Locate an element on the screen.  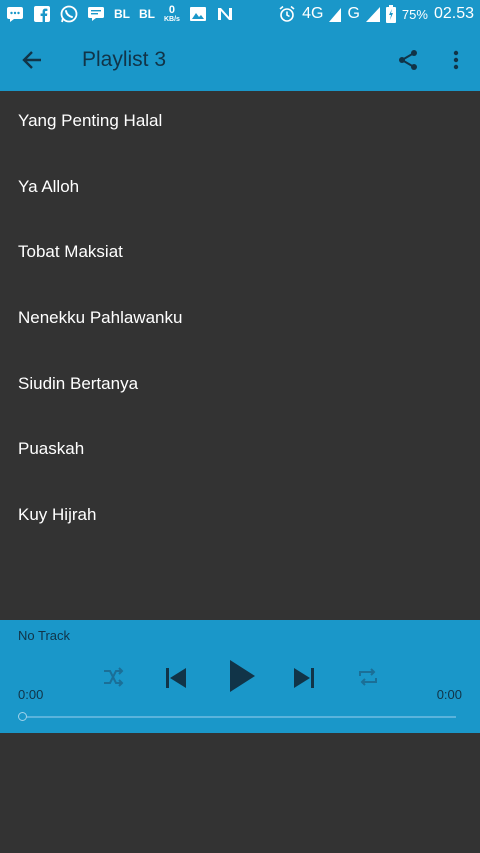
play-icon is located at coordinates (242, 676).